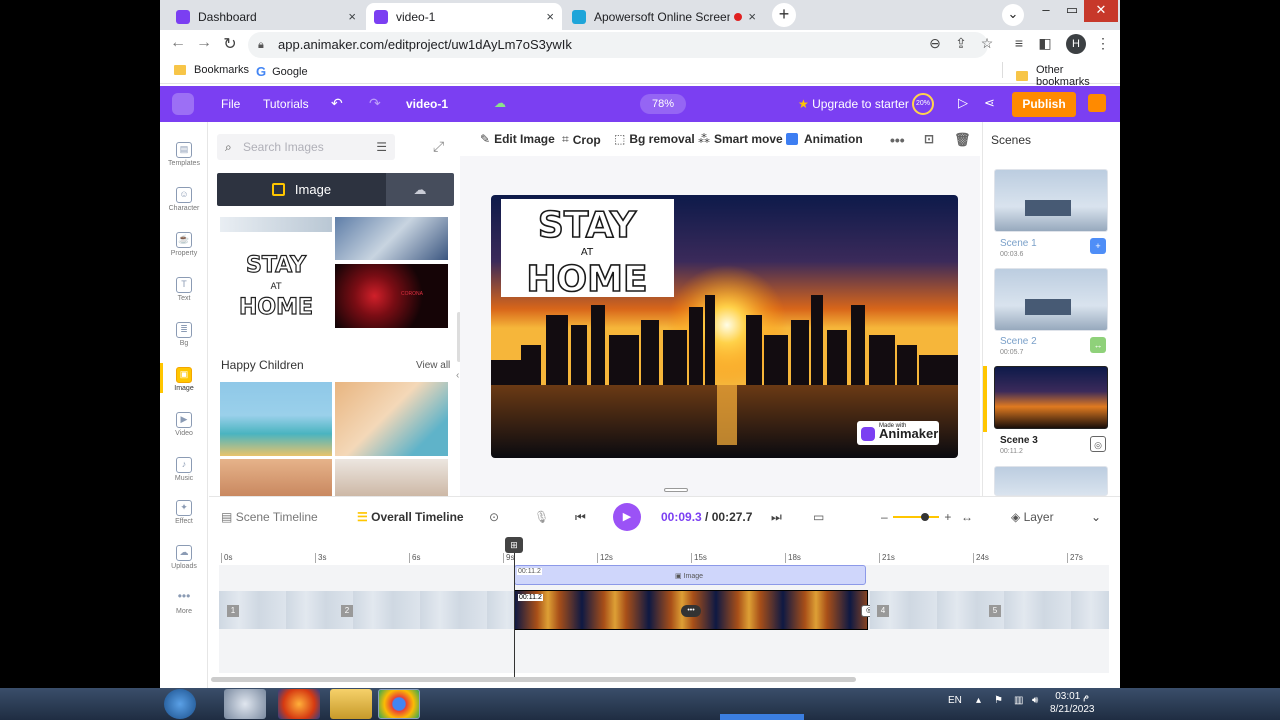  Describe the element at coordinates (381, 147) in the screenshot. I see `filter-icon: ☰` at that location.